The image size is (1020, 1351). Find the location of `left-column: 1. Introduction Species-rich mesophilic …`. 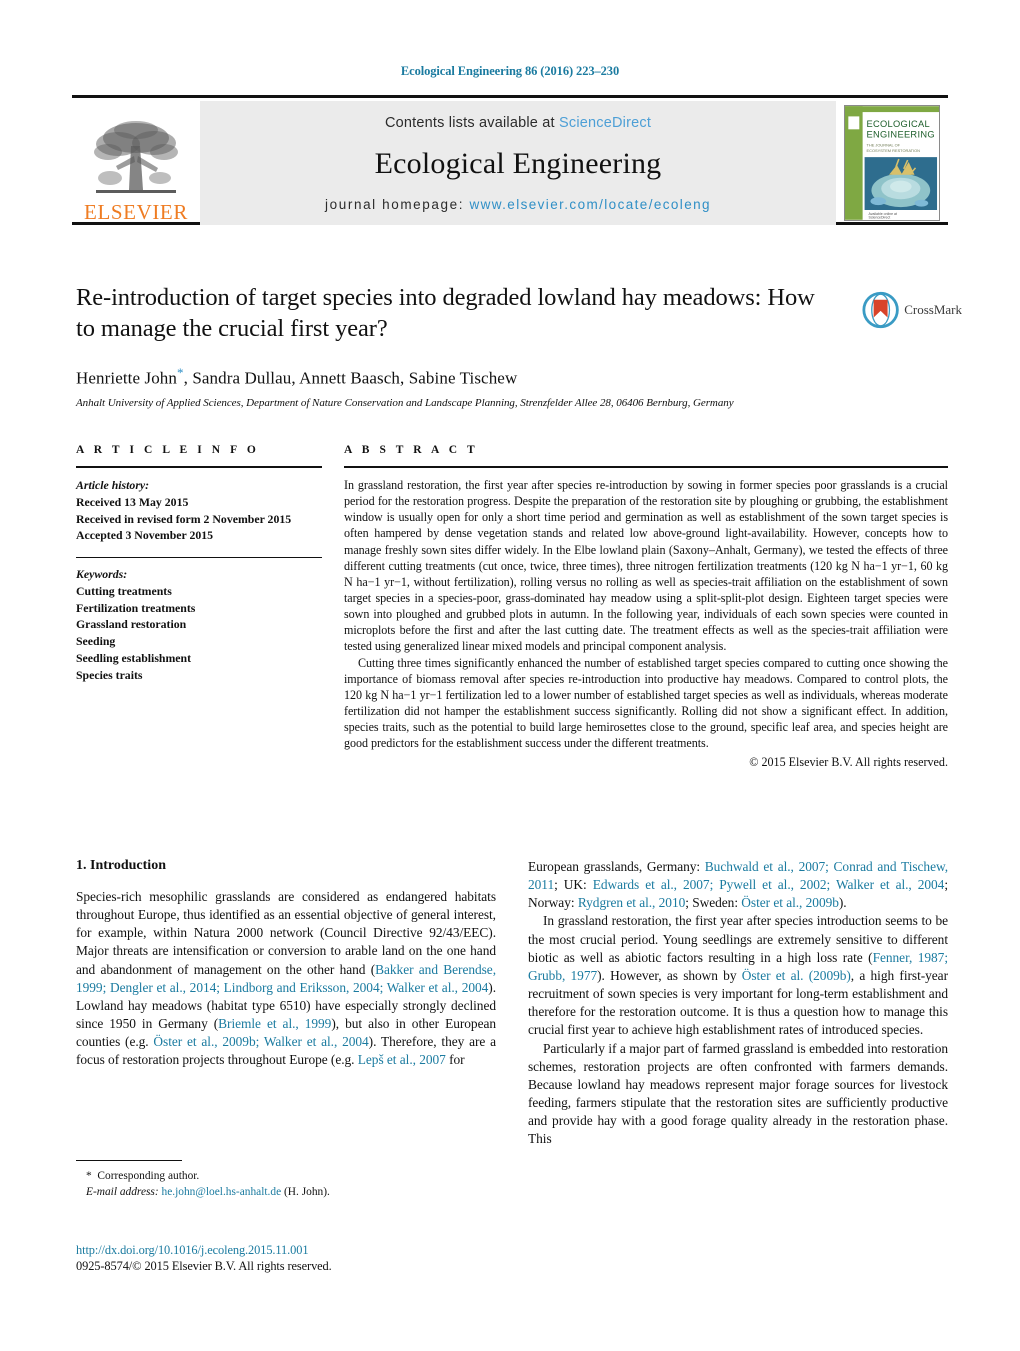

left-column: 1. Introduction Species-rich mesophilic … is located at coordinates (286, 1003).